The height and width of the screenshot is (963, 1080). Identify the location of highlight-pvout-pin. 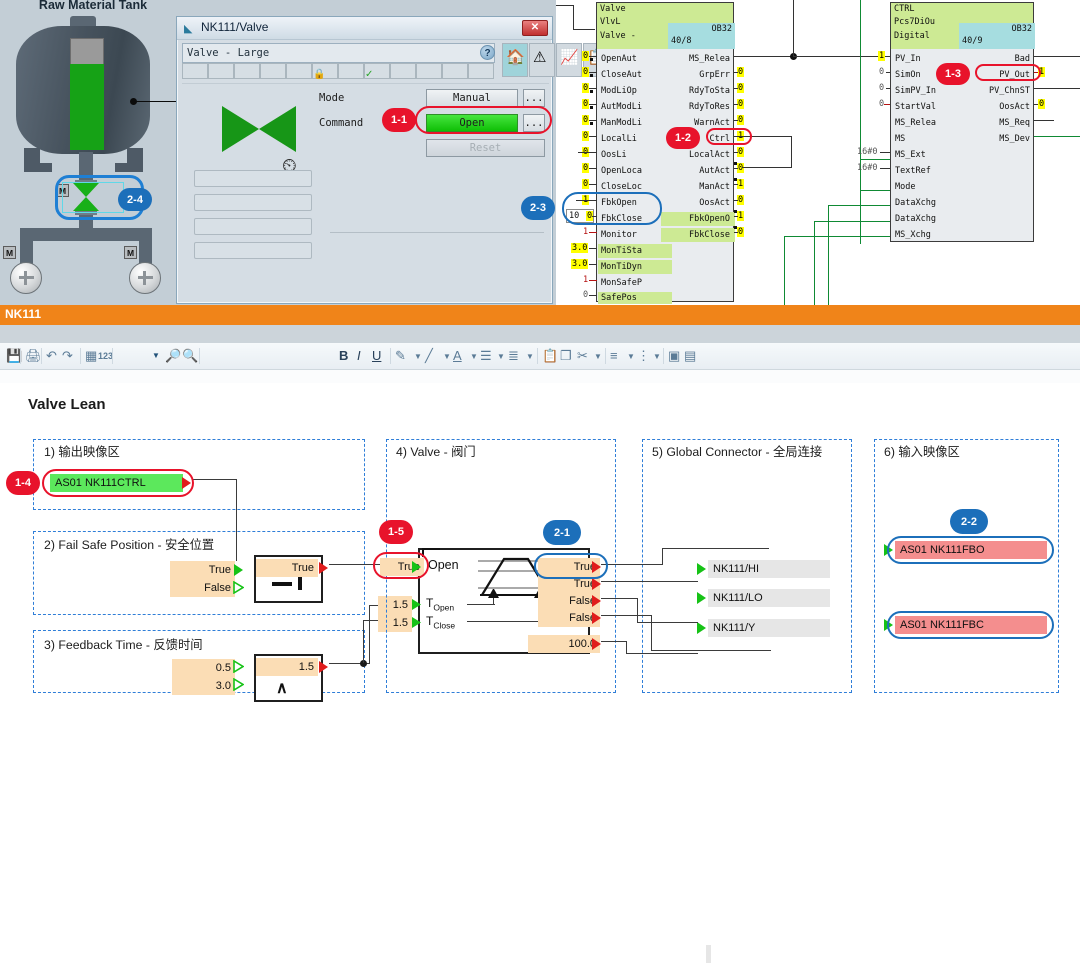
(1008, 72).